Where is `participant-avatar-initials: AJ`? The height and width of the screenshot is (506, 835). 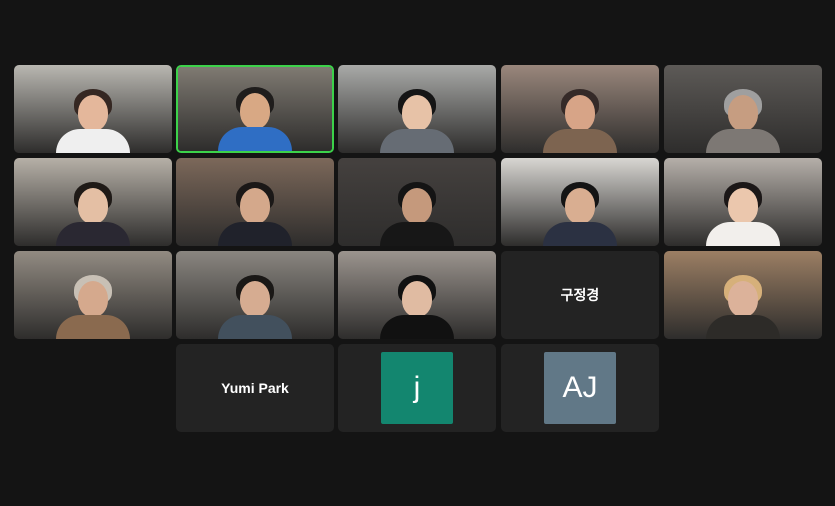
participant-avatar-initials: AJ is located at coordinates (580, 387).